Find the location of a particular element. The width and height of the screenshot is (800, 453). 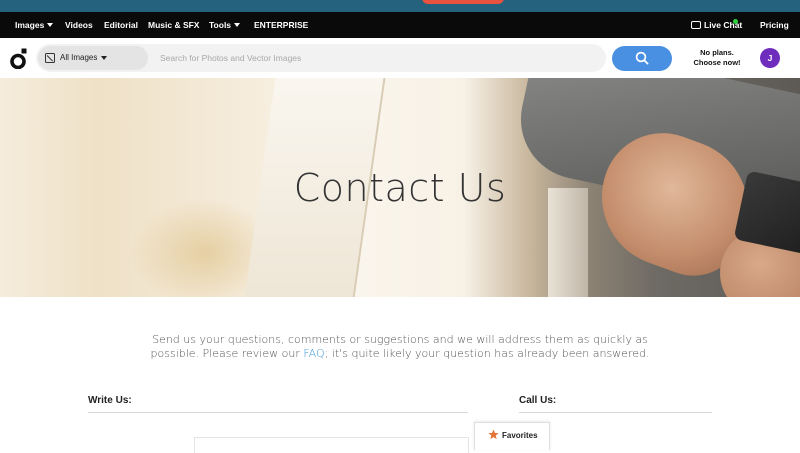

favorites-label: Favorites is located at coordinates (520, 435).